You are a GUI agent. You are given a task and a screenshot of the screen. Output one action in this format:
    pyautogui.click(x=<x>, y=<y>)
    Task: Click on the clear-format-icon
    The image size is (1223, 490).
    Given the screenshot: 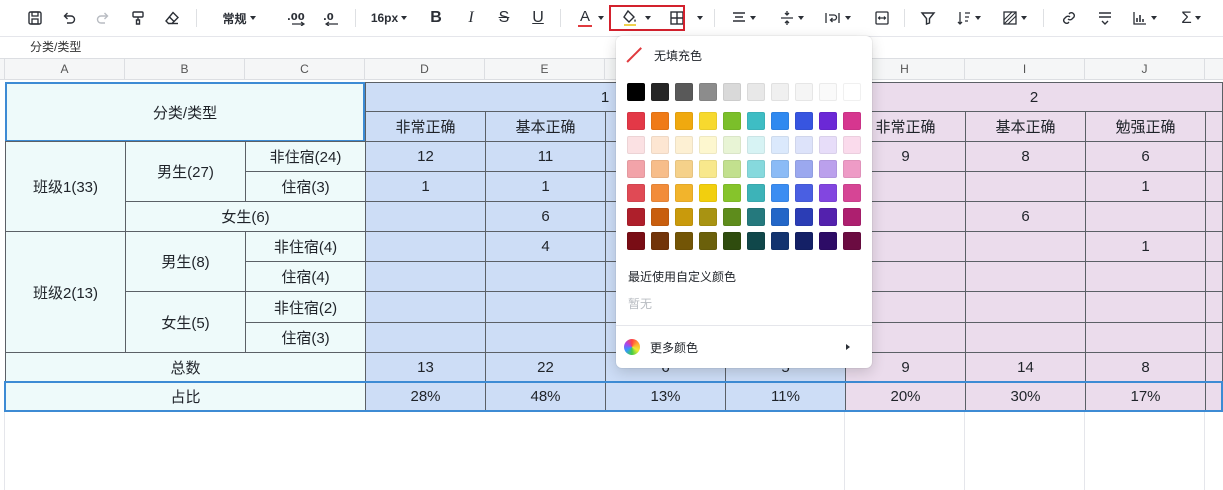 What is the action you would take?
    pyautogui.click(x=172, y=18)
    